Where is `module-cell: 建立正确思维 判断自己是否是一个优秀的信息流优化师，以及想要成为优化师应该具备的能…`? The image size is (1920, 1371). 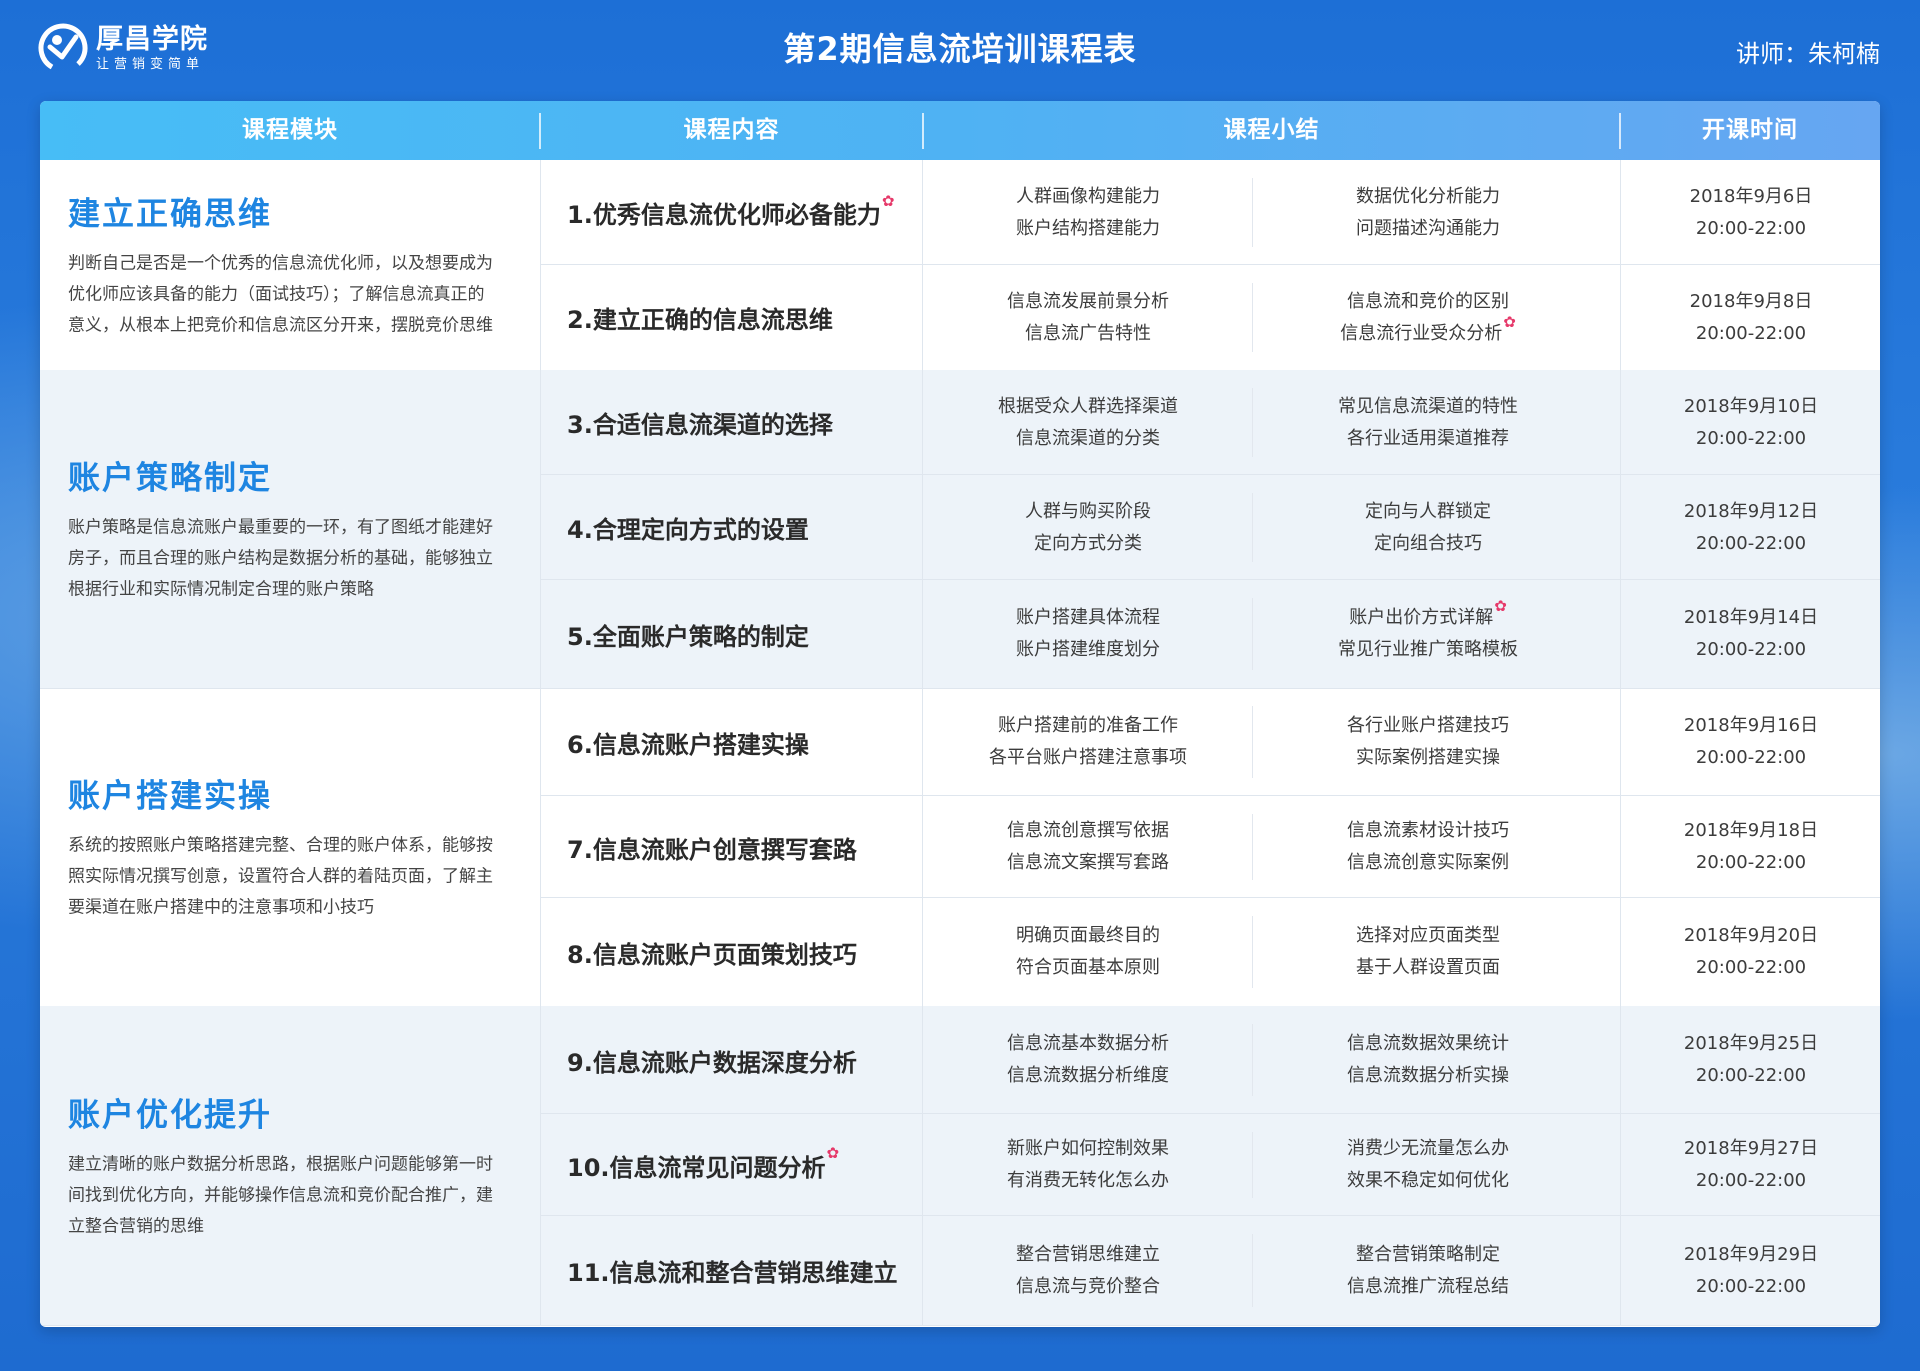
module-cell: 建立正确思维 判断自己是否是一个优秀的信息流优化师，以及想要成为优化师应该具备的能… is located at coordinates (290, 265).